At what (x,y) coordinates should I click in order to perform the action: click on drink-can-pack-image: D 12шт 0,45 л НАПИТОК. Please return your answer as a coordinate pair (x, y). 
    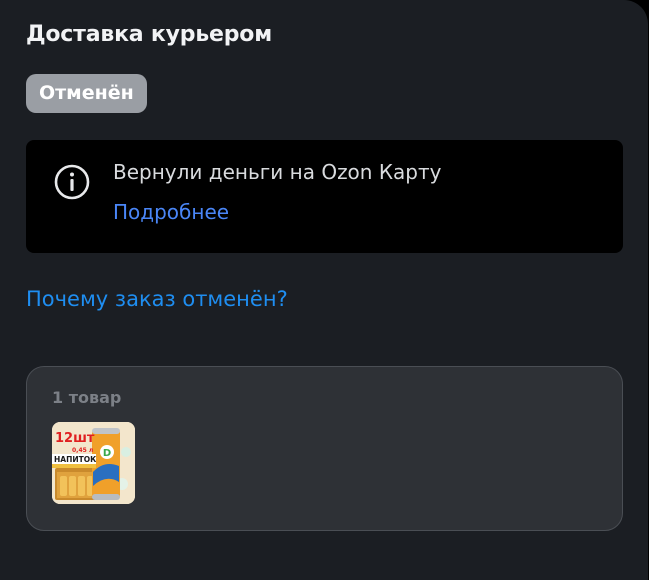
    Looking at the image, I should click on (93, 463).